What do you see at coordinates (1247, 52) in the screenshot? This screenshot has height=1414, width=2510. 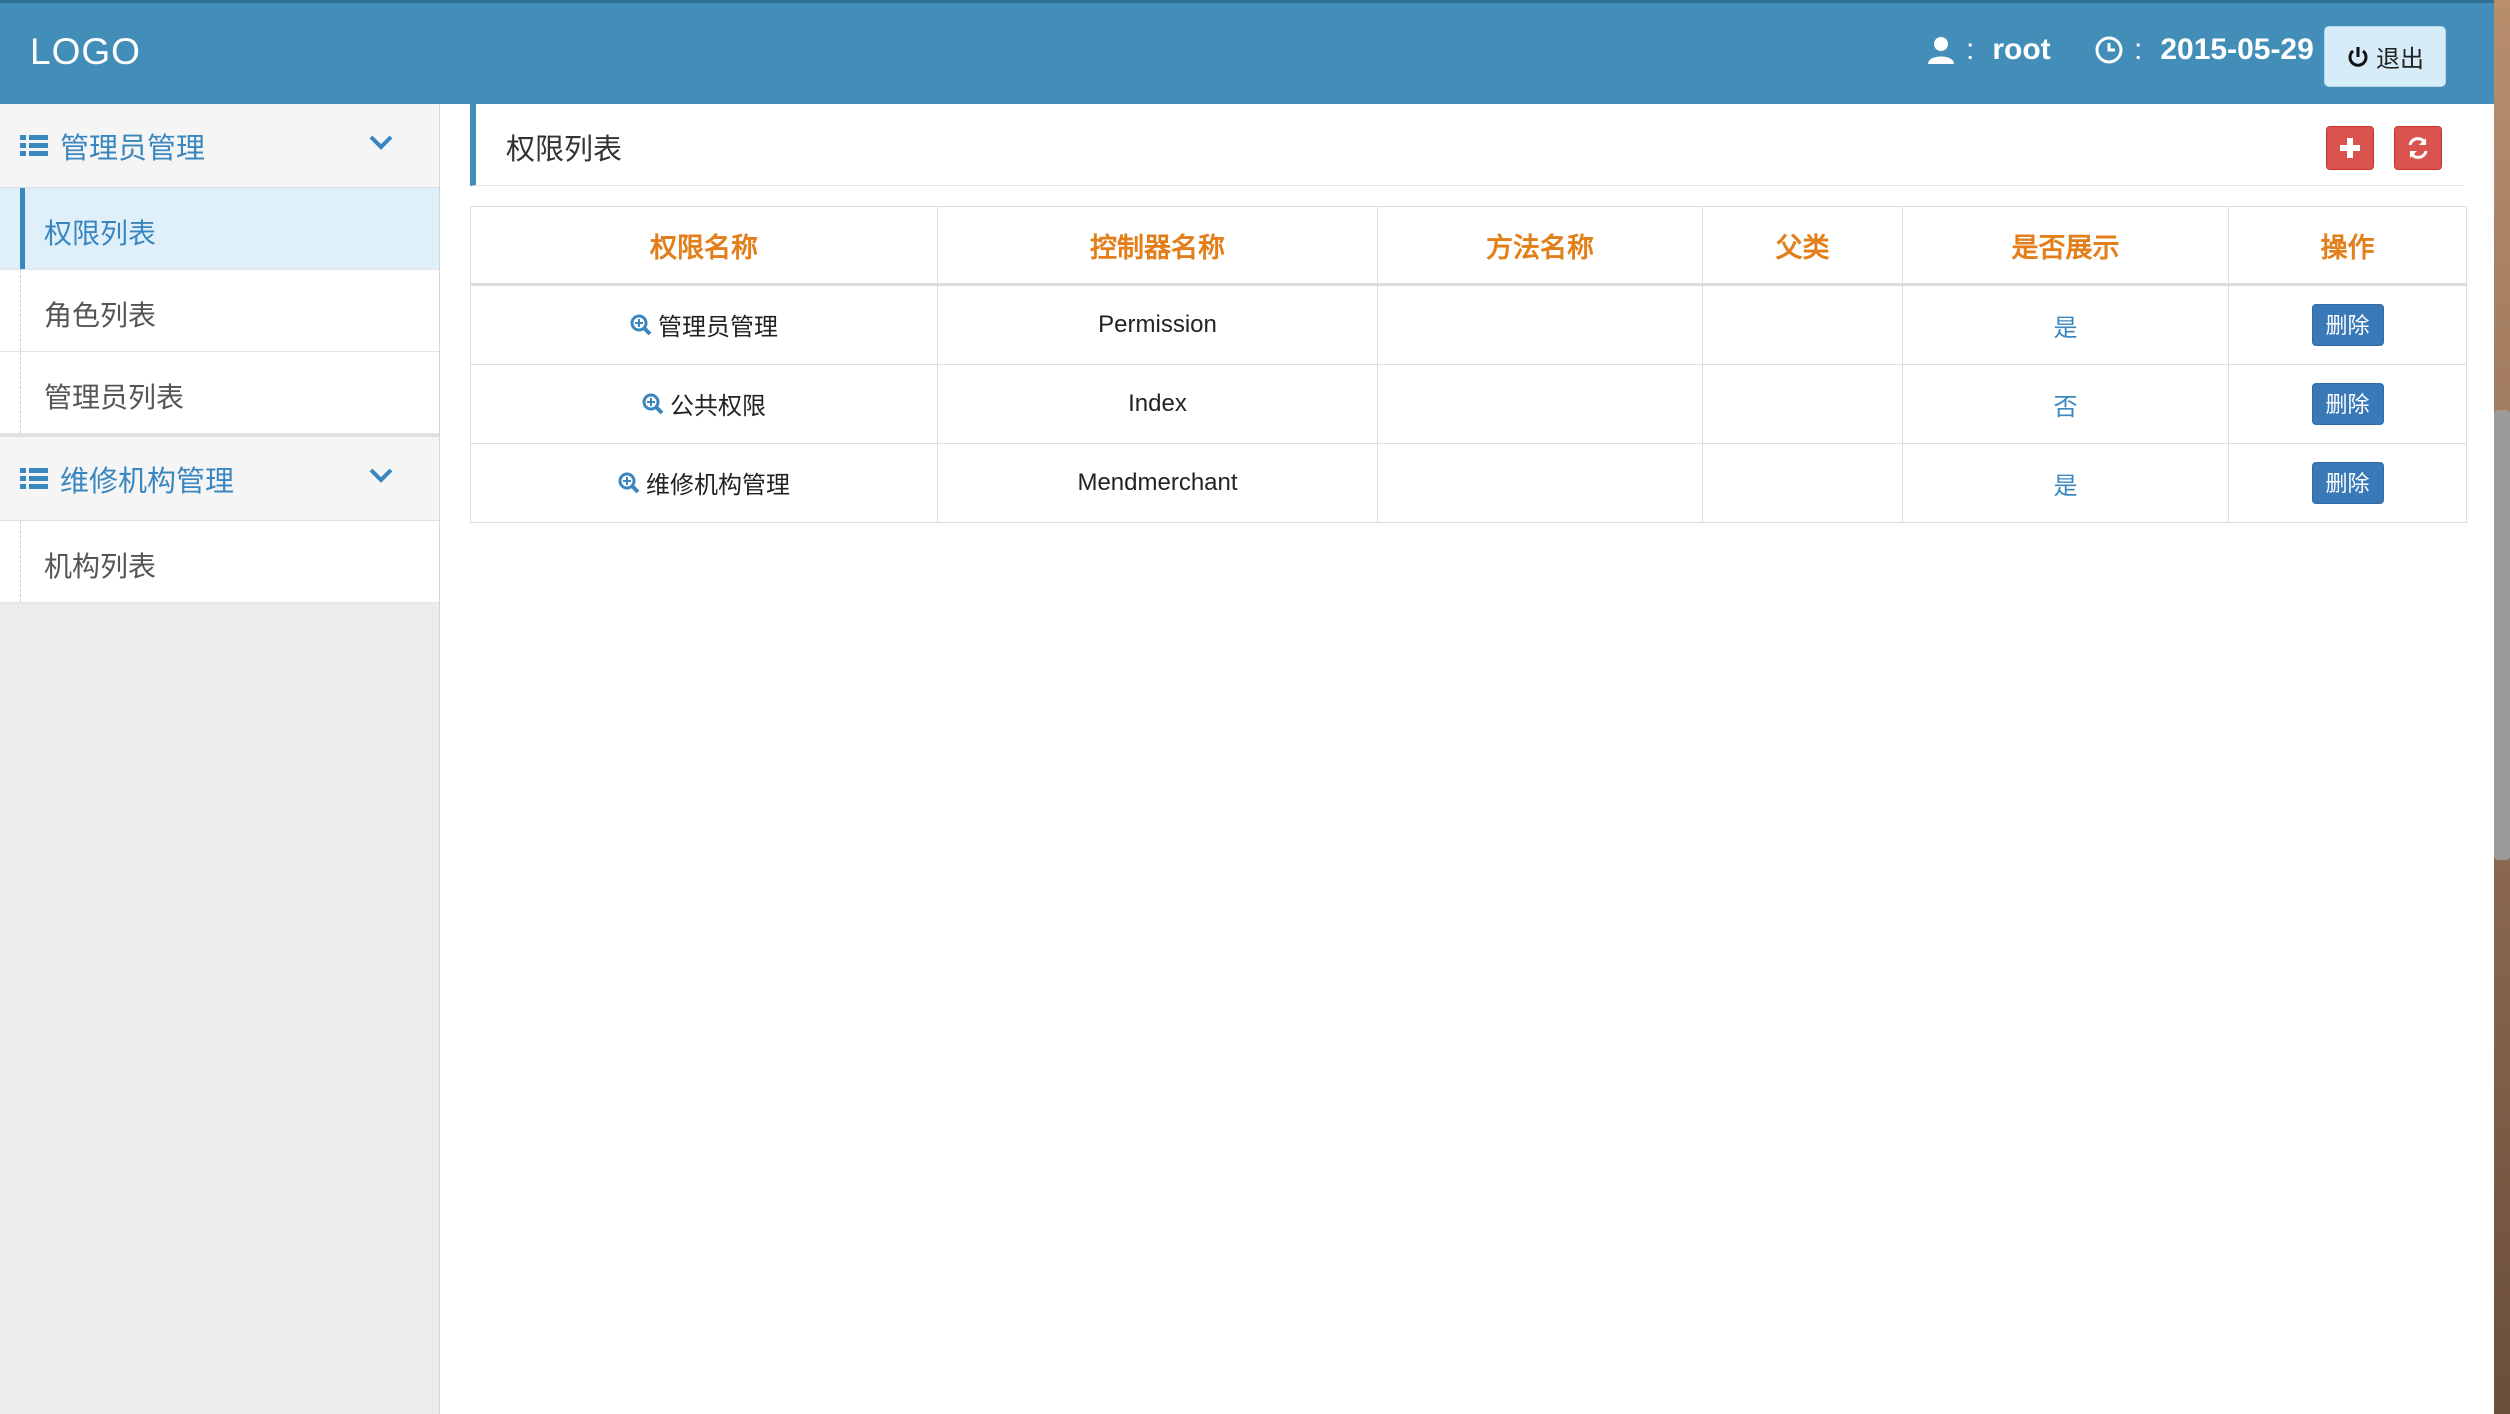 I see `top-header-bar: LOGO : root : 2015-05-29 退出` at bounding box center [1247, 52].